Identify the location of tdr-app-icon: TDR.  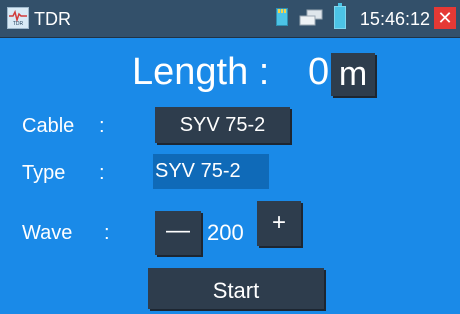
(18, 18).